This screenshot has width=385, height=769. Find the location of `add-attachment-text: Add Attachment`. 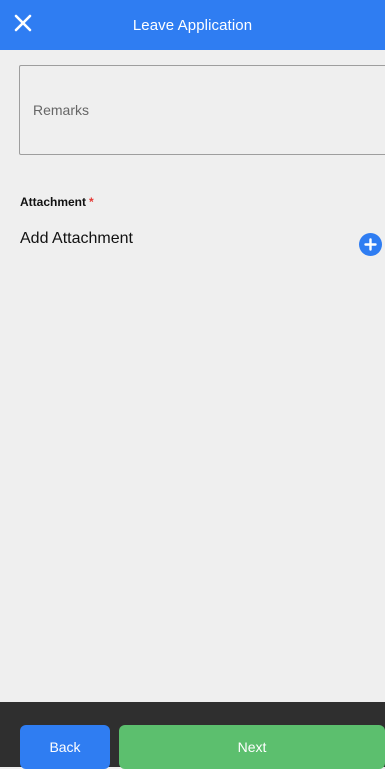

add-attachment-text: Add Attachment is located at coordinates (76, 238).